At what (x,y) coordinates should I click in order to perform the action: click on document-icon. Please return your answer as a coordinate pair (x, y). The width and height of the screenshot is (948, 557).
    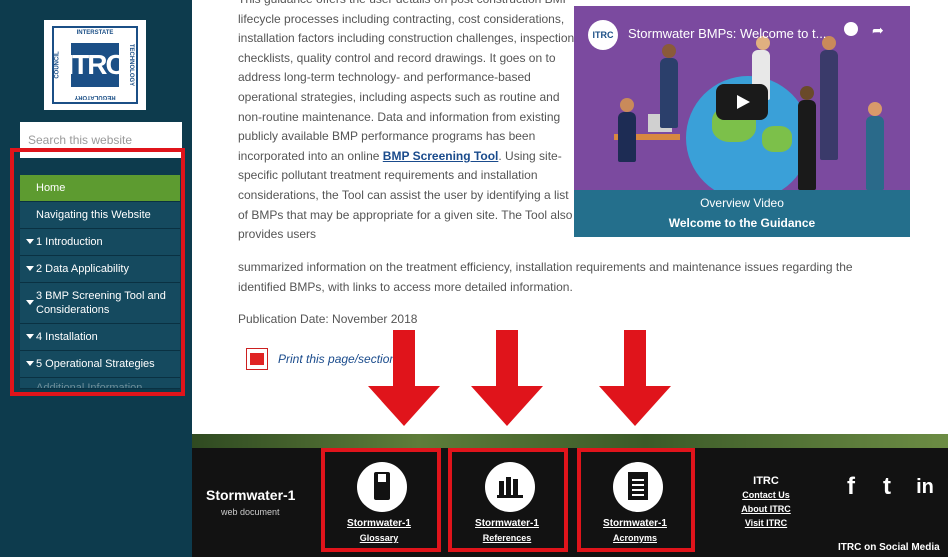
    Looking at the image, I should click on (638, 487).